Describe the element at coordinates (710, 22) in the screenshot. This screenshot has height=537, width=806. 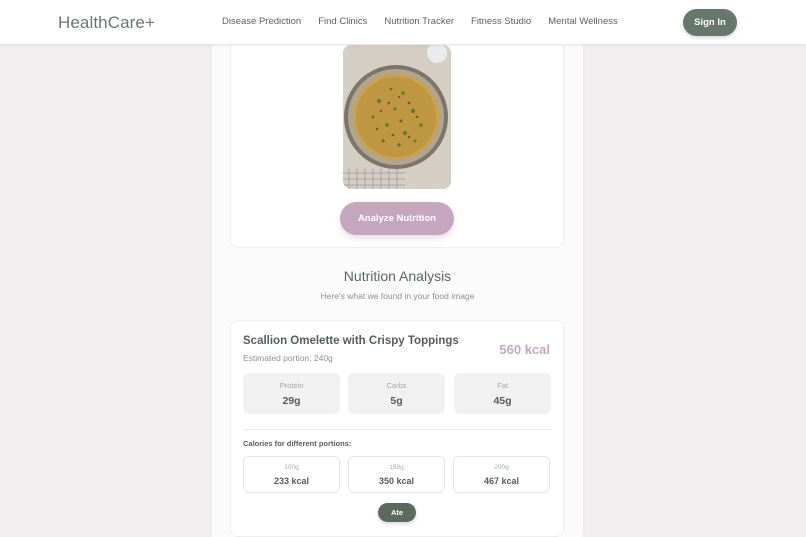
I see `sign-in-button: Sign In` at that location.